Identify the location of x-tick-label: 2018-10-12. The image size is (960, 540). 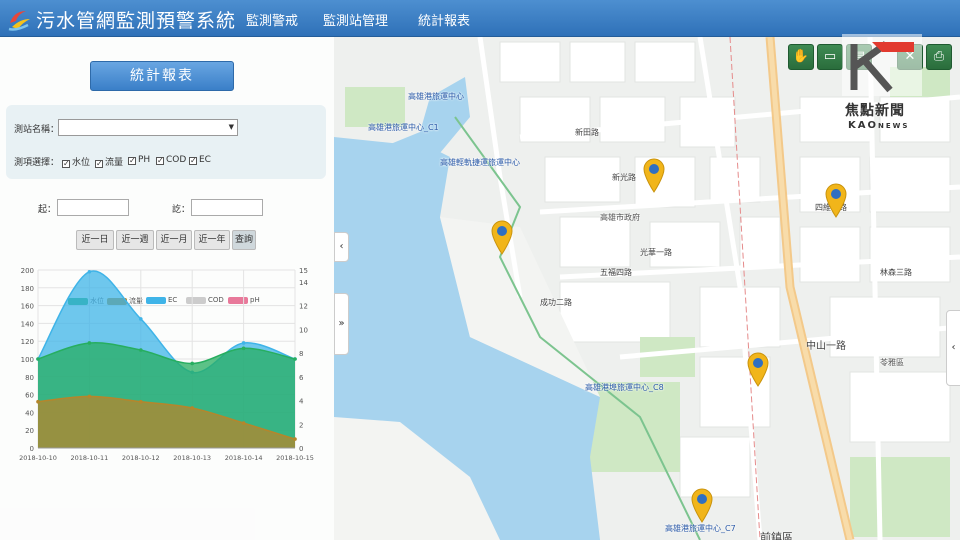
(141, 458).